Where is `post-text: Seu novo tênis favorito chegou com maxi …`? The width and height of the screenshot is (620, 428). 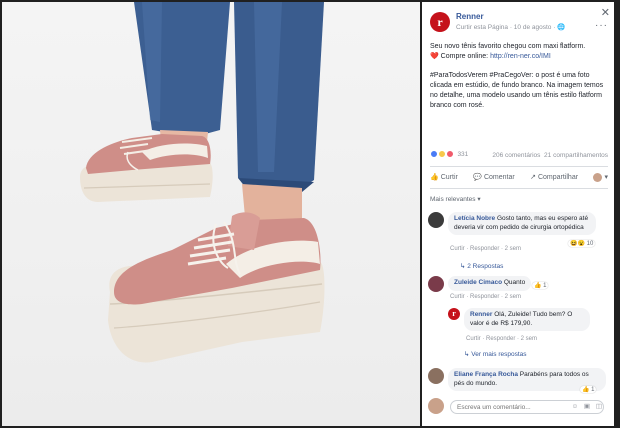 post-text: Seu novo tênis favorito chegou com maxi … is located at coordinates (519, 81).